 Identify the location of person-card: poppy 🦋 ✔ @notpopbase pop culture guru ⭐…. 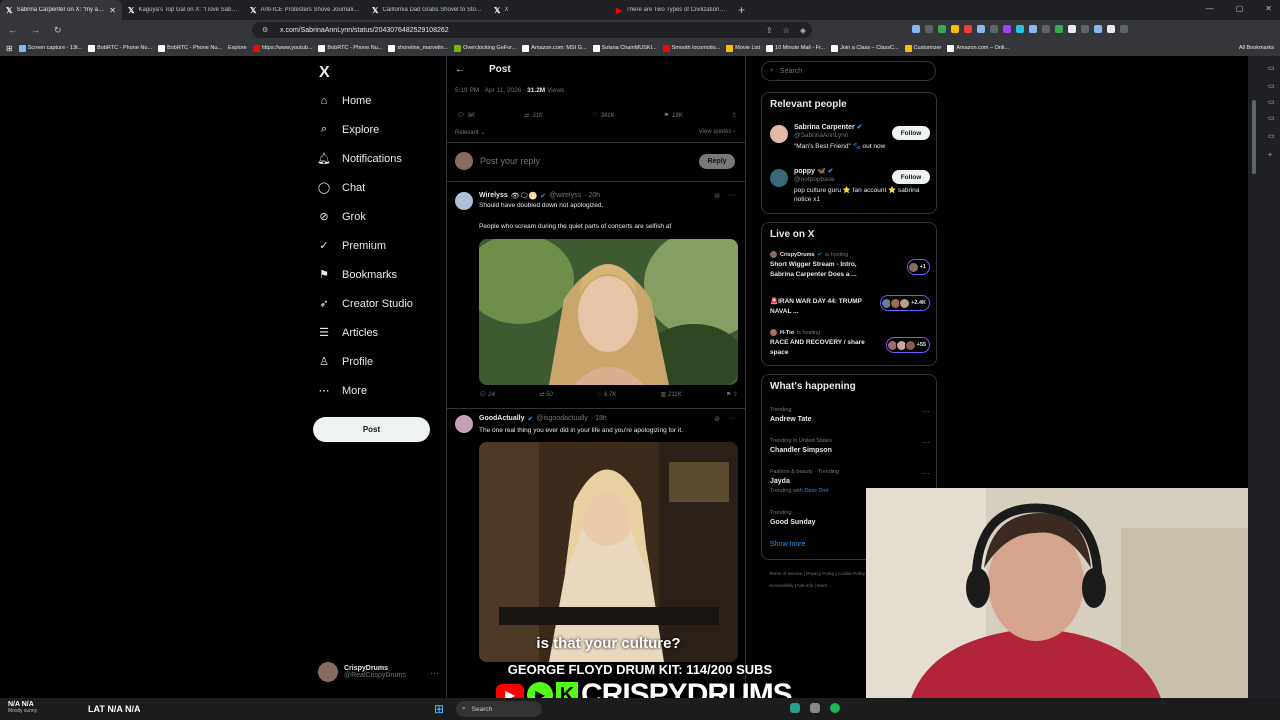
(850, 187).